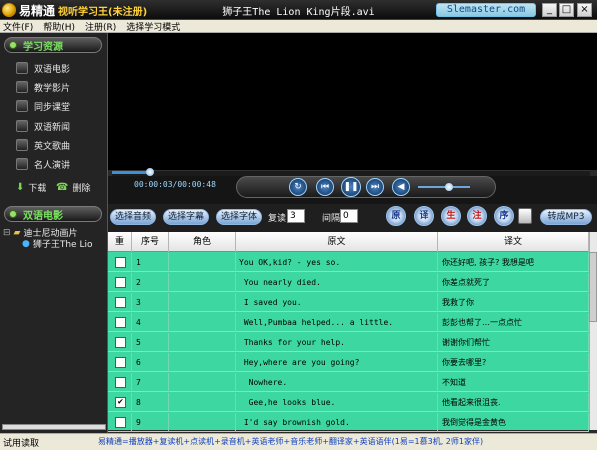  What do you see at coordinates (477, 216) in the screenshot?
I see `annotation-button: 注` at bounding box center [477, 216].